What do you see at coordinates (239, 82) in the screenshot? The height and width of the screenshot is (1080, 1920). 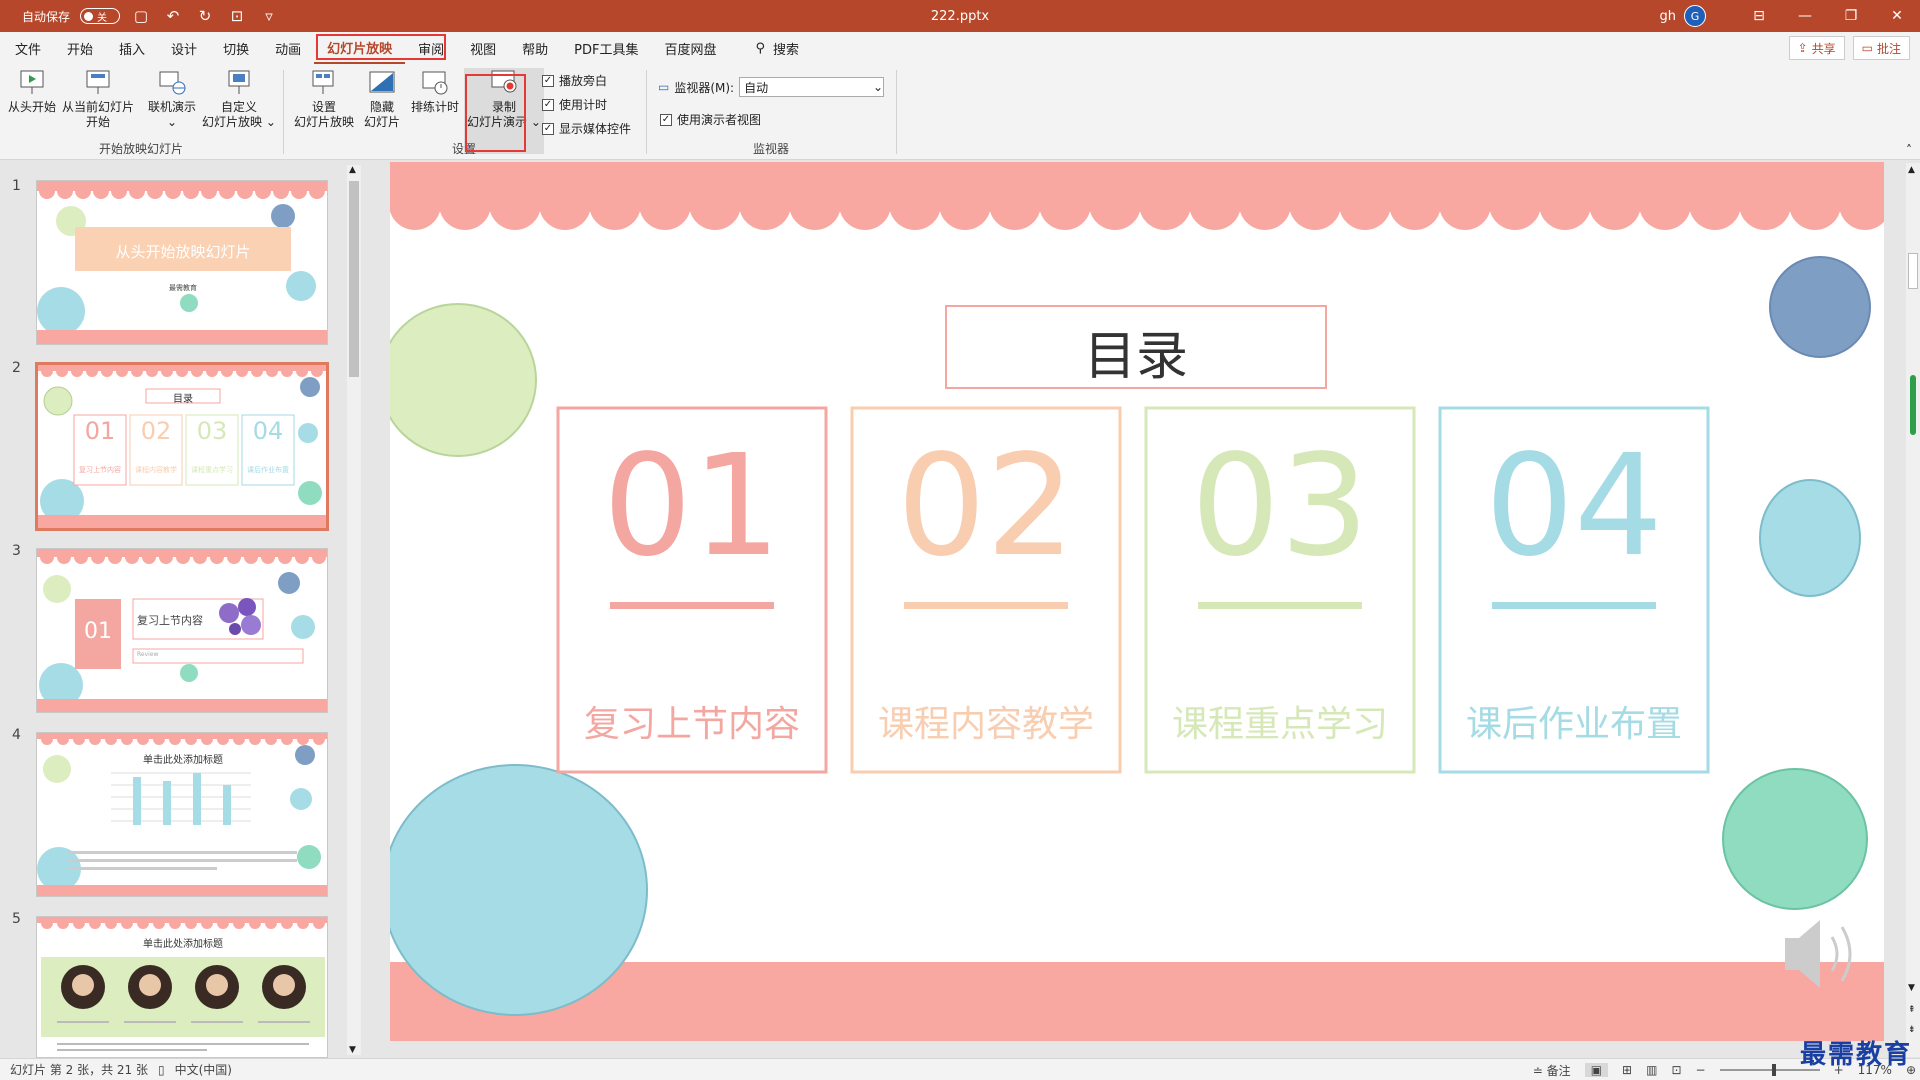 I see `custom-show-icon` at bounding box center [239, 82].